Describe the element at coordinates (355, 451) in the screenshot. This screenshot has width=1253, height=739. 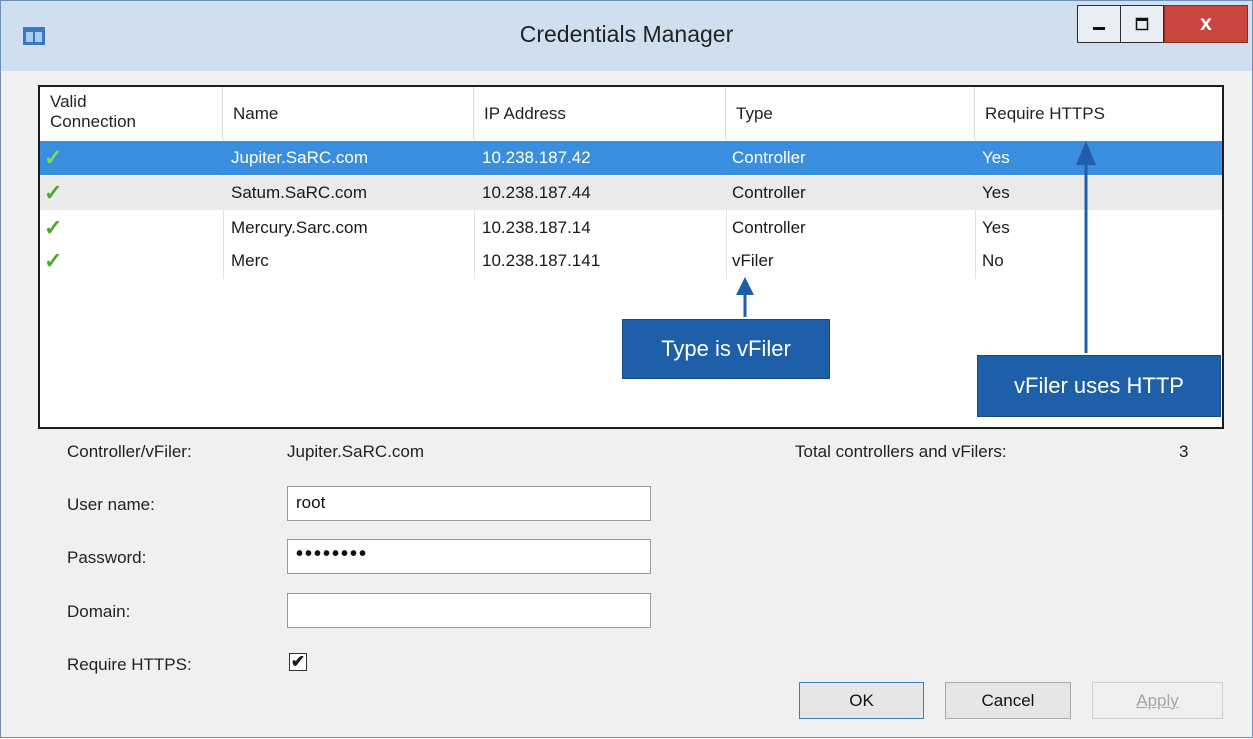
I see `controller-value: Jupiter.SaRC.com` at that location.